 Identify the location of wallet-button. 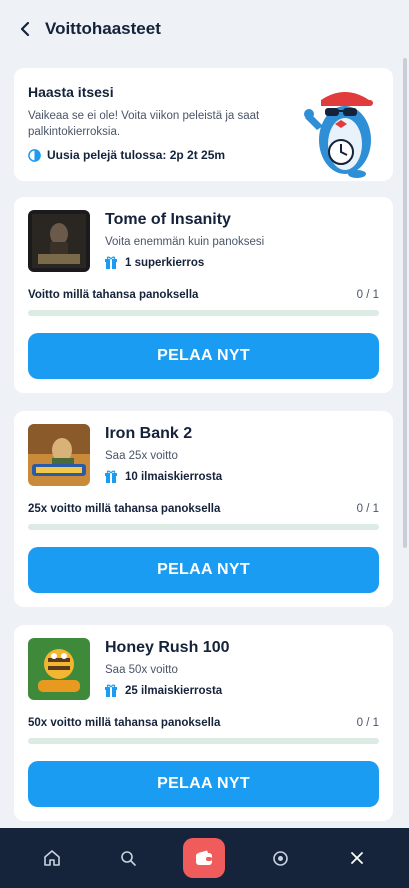
(204, 858).